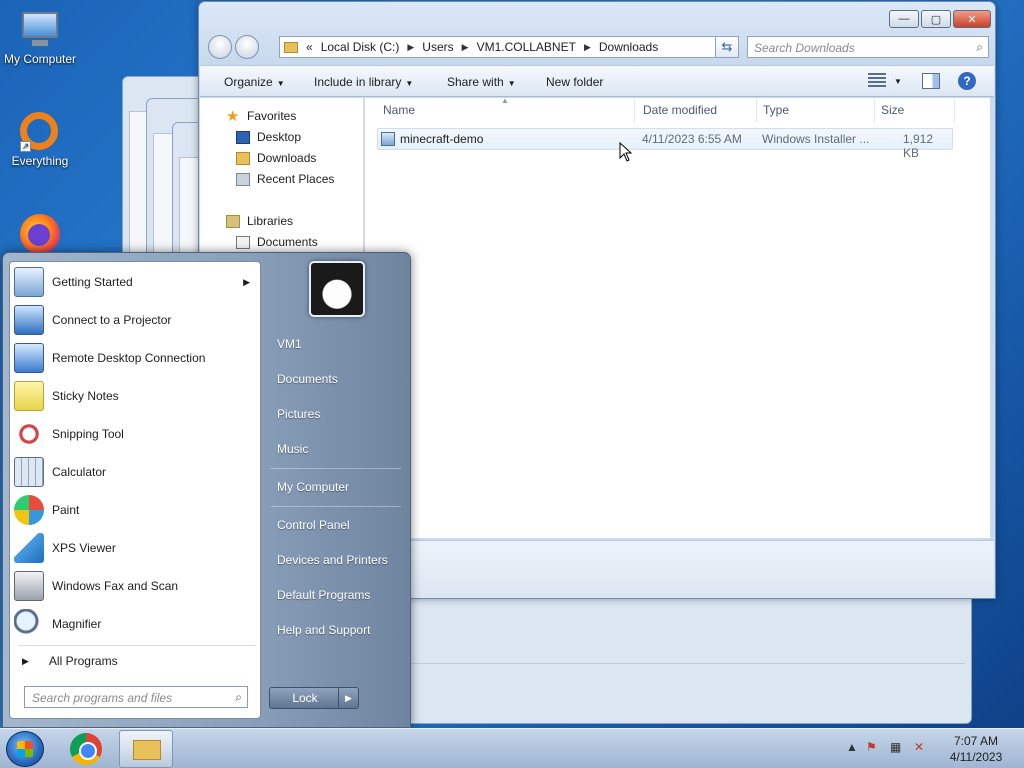  I want to click on sticky-notes-icon, so click(29, 396).